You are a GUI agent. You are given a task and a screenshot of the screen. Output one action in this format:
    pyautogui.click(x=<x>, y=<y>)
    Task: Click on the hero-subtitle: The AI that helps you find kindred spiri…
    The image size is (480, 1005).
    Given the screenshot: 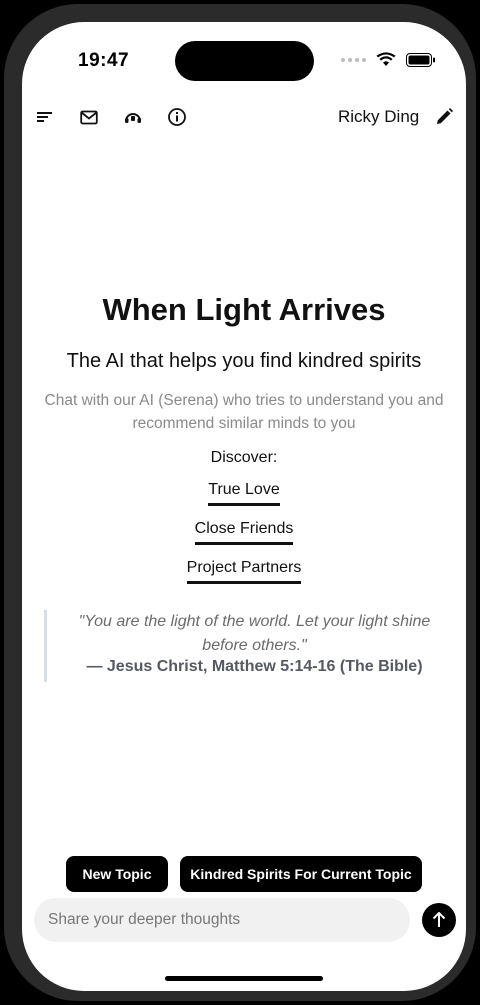 What is the action you would take?
    pyautogui.click(x=244, y=361)
    